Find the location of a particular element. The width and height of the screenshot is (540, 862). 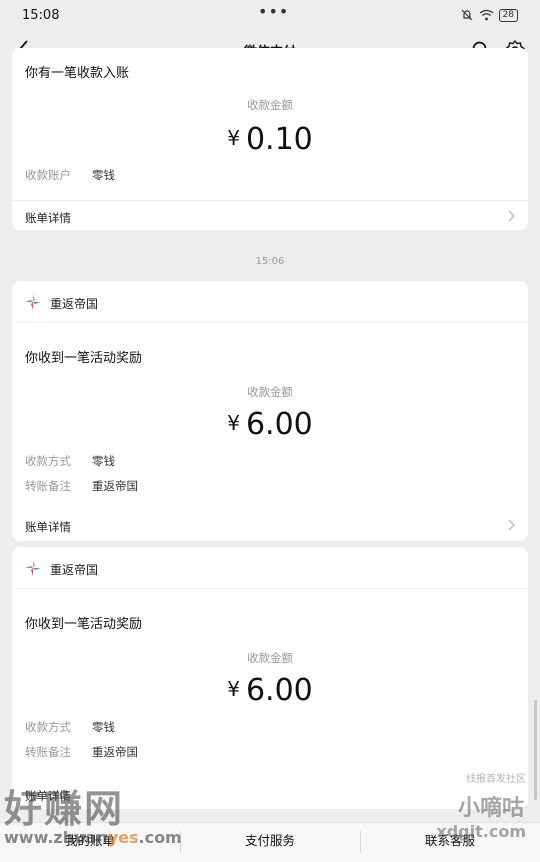

row-label: 收款账户 is located at coordinates (48, 175).